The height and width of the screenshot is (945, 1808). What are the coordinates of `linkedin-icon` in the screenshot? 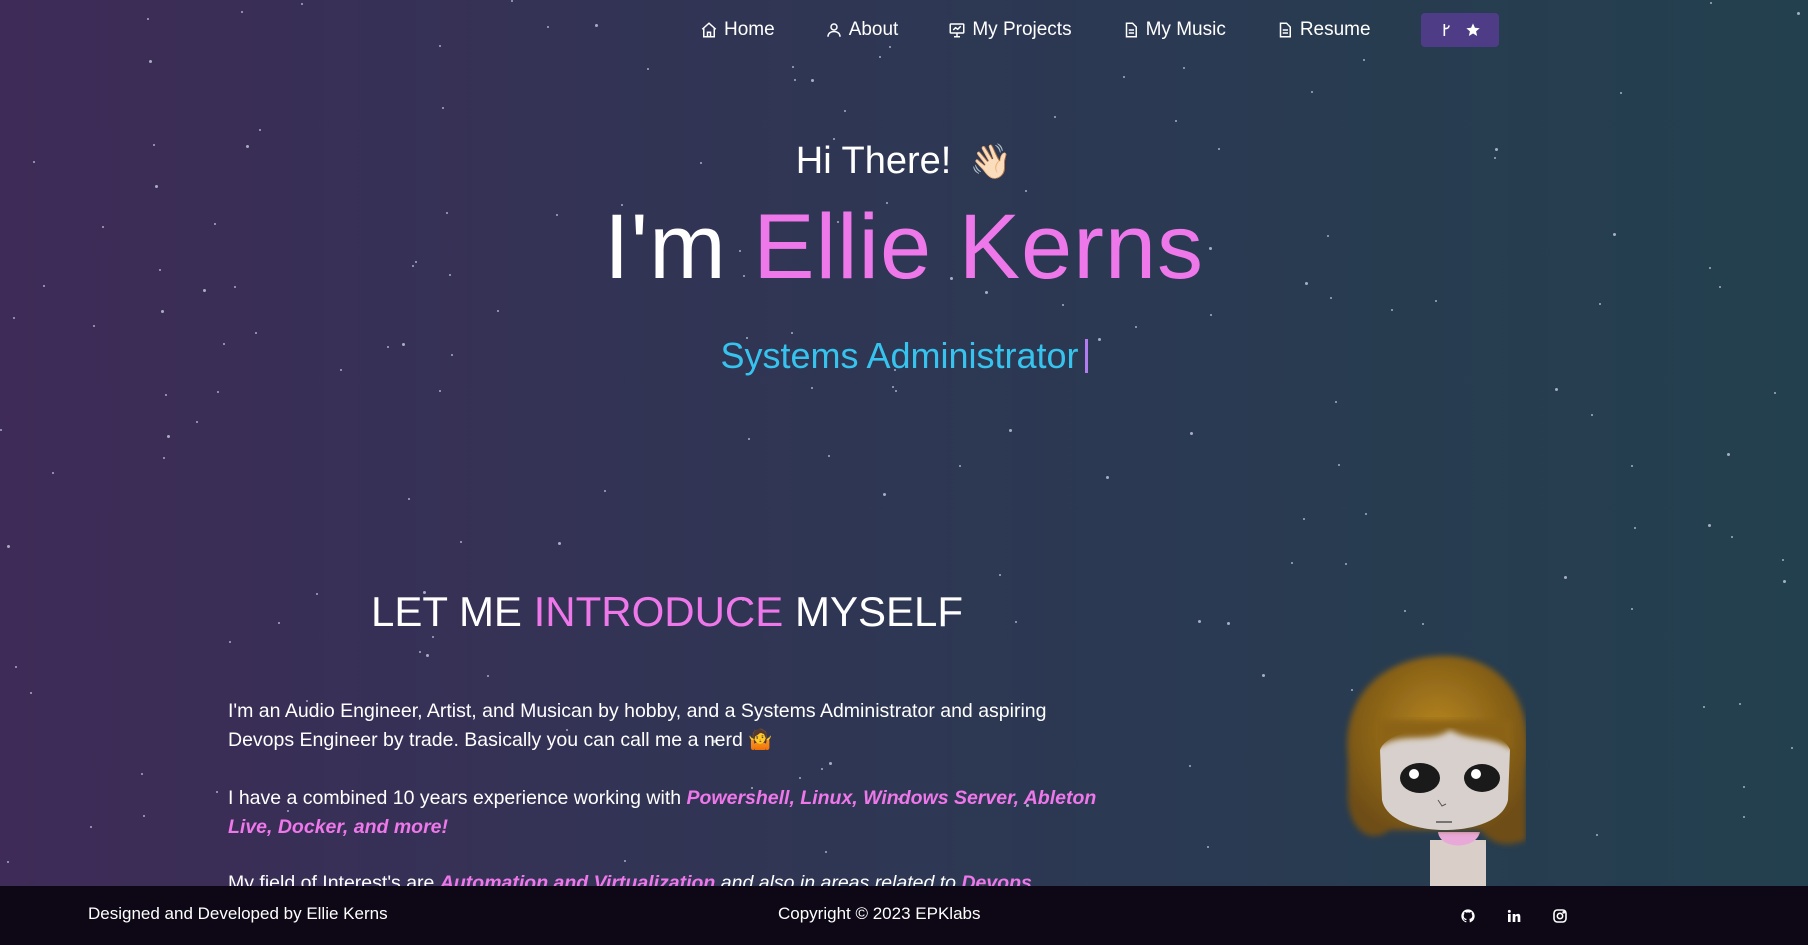 It's located at (1514, 916).